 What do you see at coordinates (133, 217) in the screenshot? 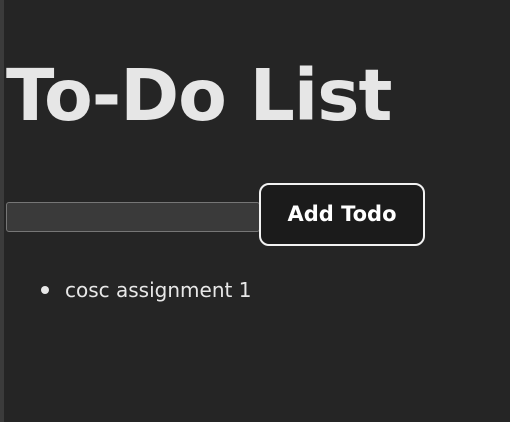
I see `todo-input` at bounding box center [133, 217].